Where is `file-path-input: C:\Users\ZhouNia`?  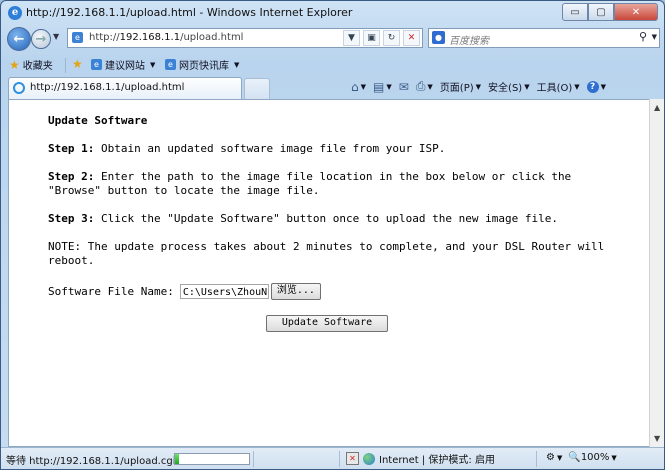
file-path-input: C:\Users\ZhouNia is located at coordinates (224, 291).